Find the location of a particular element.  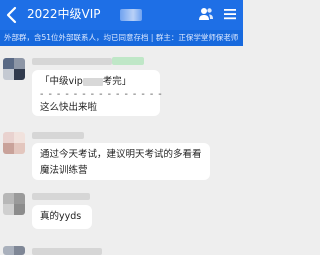

message-text: 这么快出来啦 is located at coordinates (69, 107).